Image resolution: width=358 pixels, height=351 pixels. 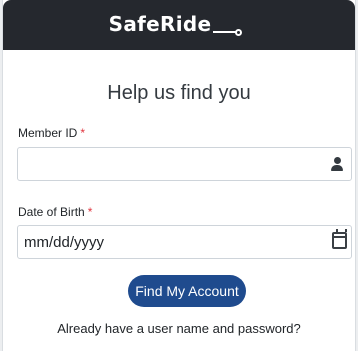 I want to click on brand-name: SafeRide, so click(x=160, y=24).